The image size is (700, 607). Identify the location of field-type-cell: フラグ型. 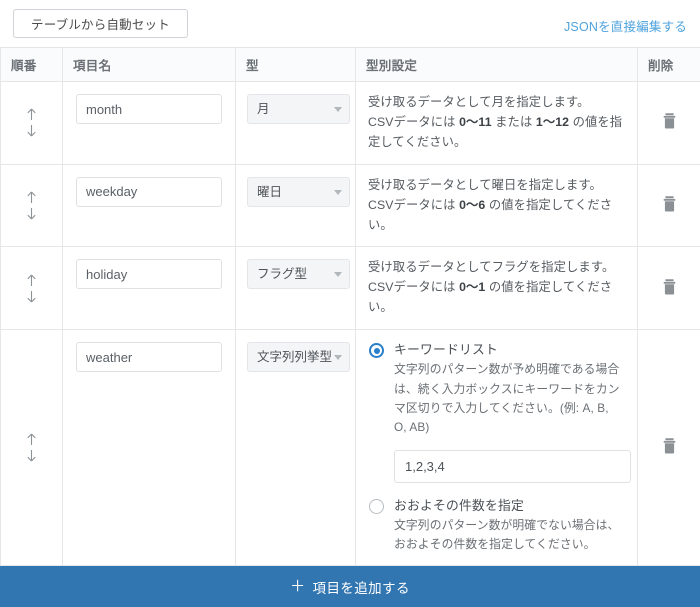
(296, 288).